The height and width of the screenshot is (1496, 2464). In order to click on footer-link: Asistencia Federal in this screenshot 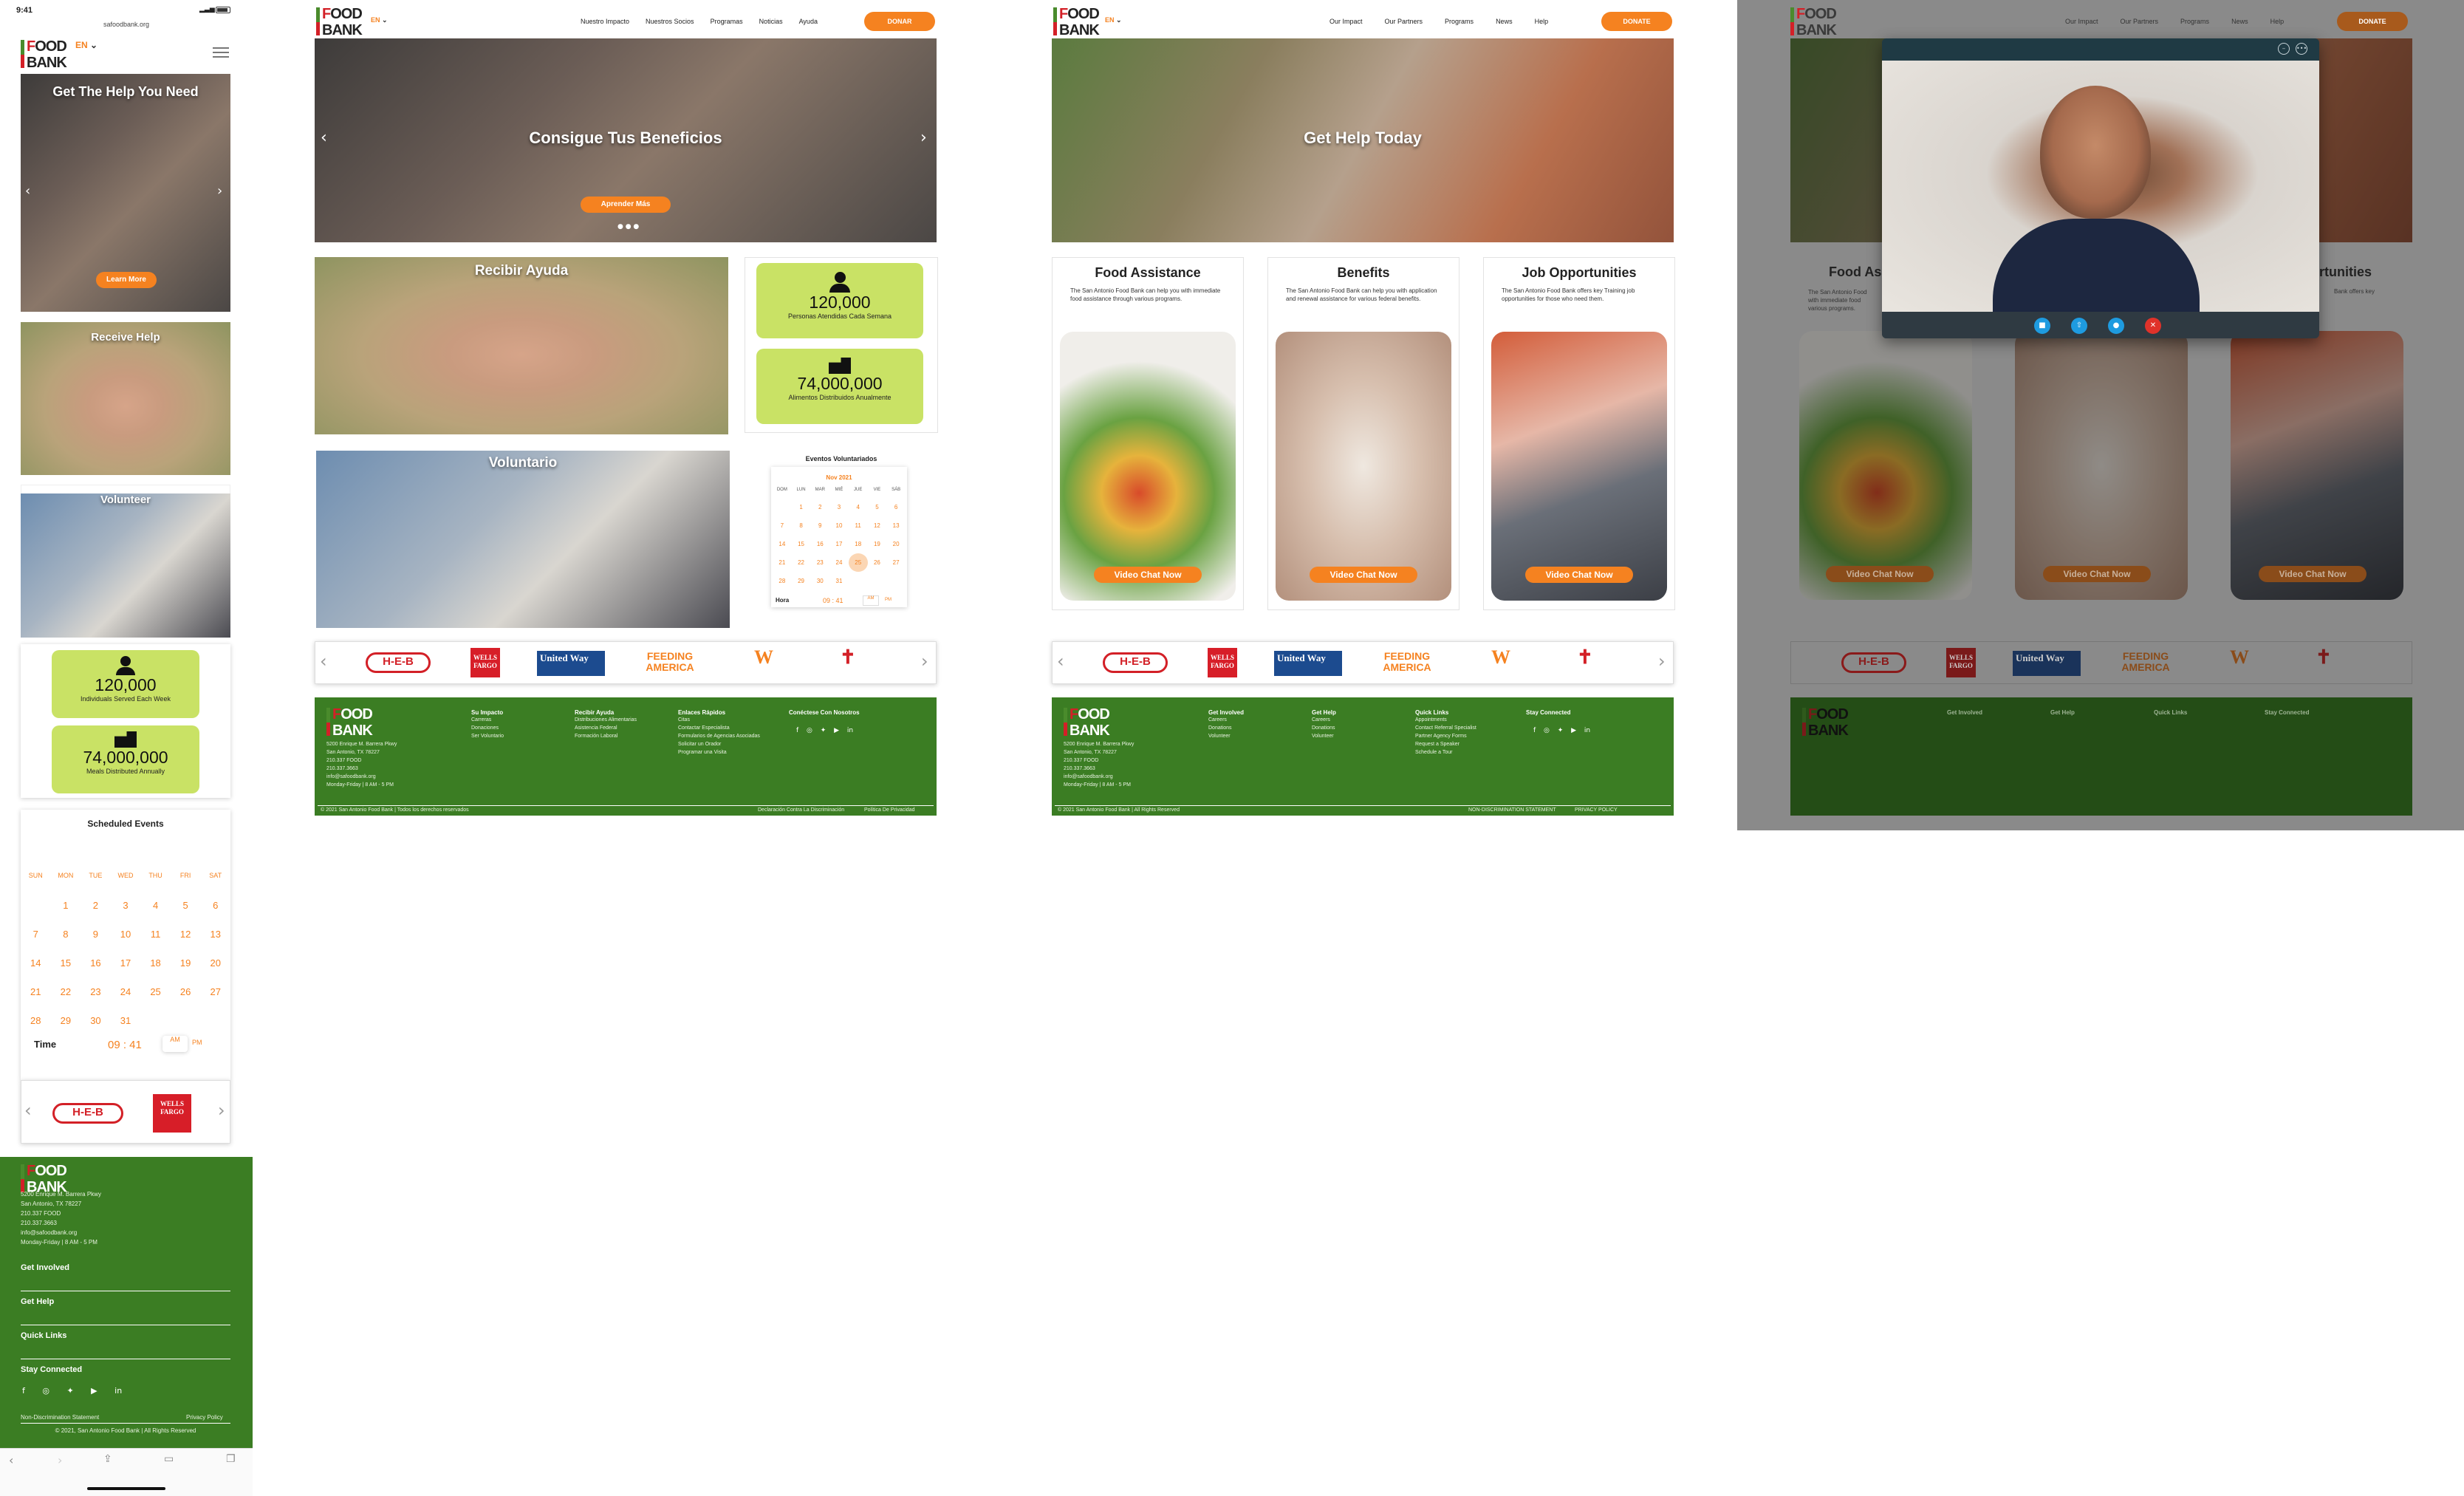, I will do `click(626, 728)`.